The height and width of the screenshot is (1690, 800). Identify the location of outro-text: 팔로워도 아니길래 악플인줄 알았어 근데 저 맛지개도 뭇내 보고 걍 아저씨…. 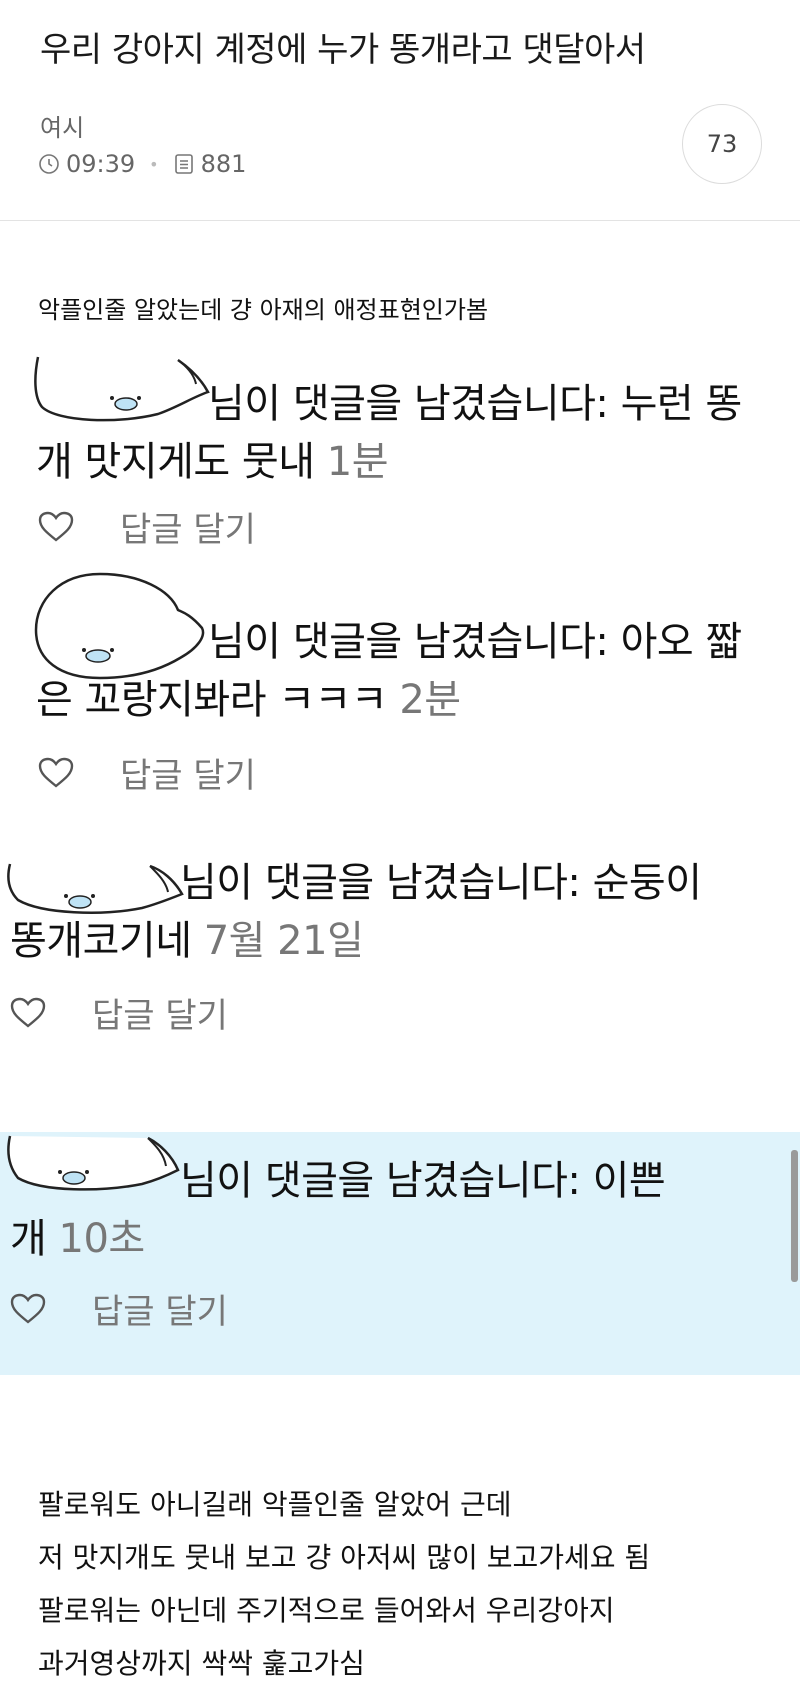
(344, 1584).